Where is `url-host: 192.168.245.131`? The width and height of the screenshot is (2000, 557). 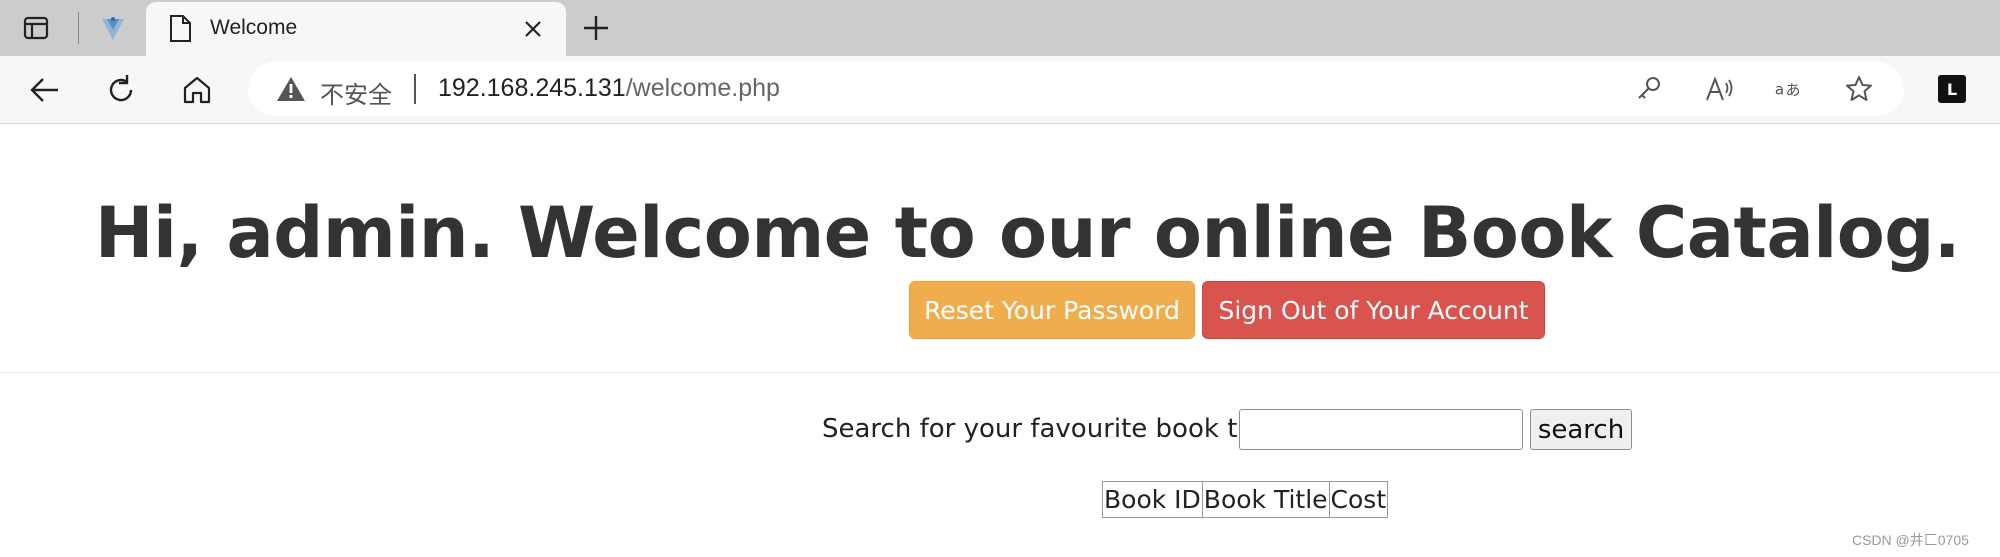 url-host: 192.168.245.131 is located at coordinates (532, 88).